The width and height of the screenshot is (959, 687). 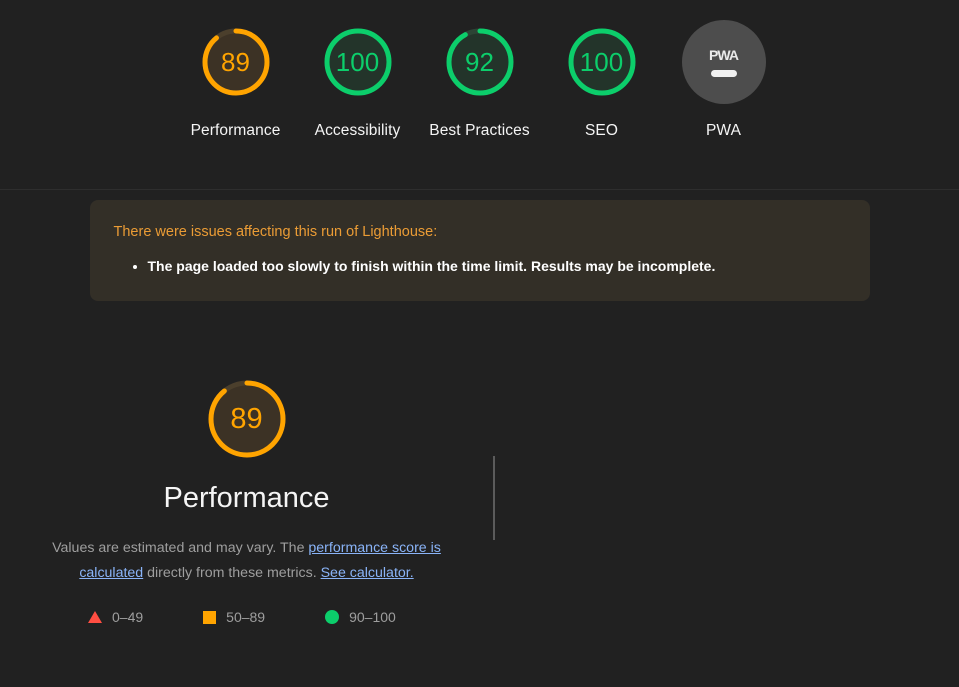 I want to click on pwa-badge-text: PWA, so click(x=724, y=55).